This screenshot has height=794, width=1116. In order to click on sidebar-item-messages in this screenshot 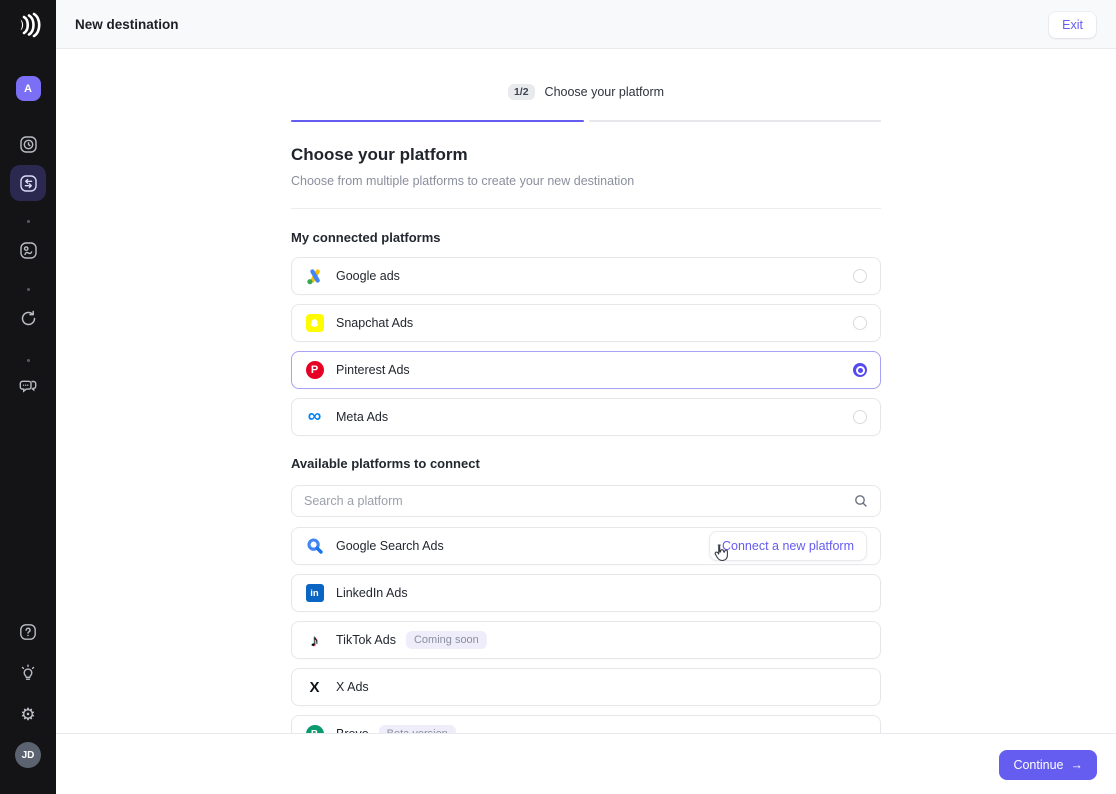, I will do `click(28, 386)`.